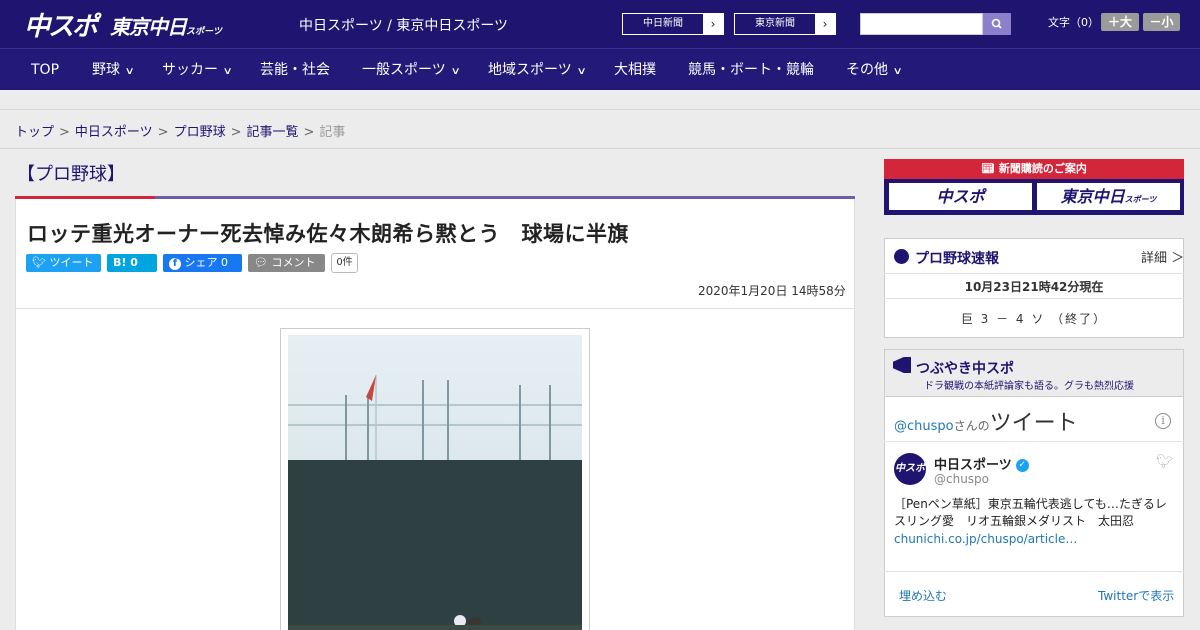  What do you see at coordinates (530, 70) in the screenshot?
I see `nav-label: 地域スポーツ` at bounding box center [530, 70].